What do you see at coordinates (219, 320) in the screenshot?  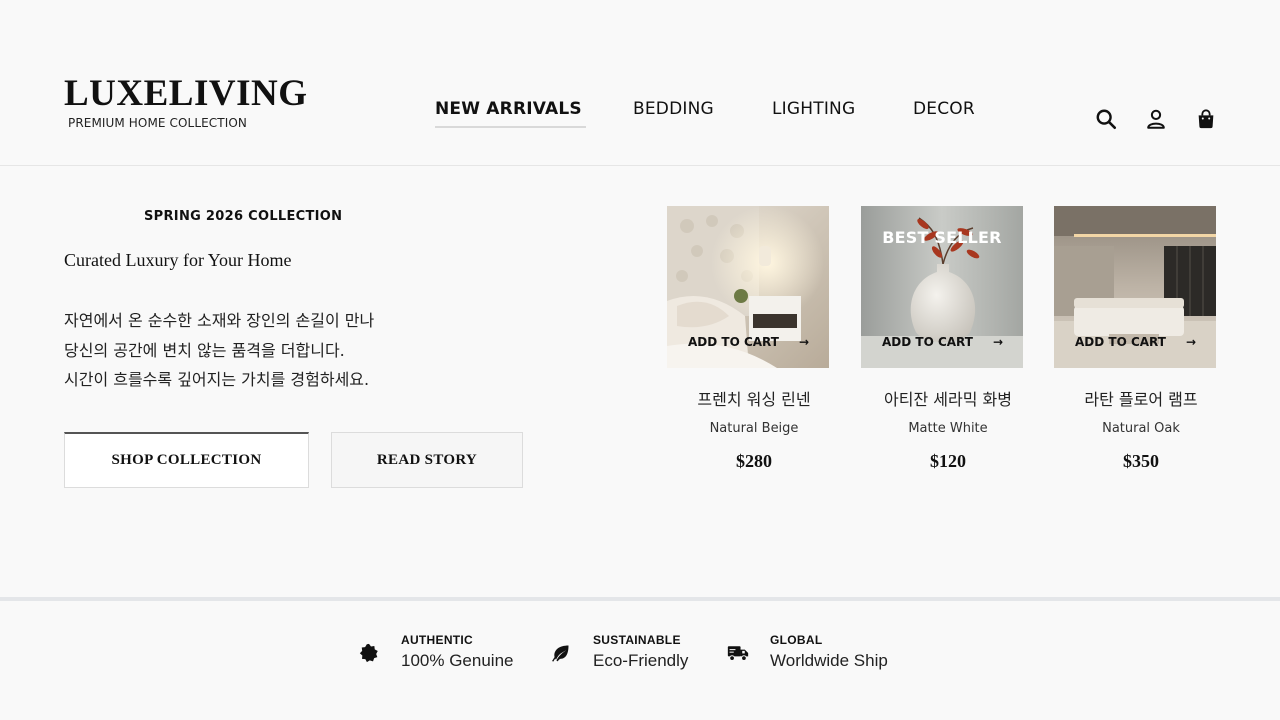 I see `hero-description-line: 자연에서 온 순수한 소재와 장인의 손길이 만나` at bounding box center [219, 320].